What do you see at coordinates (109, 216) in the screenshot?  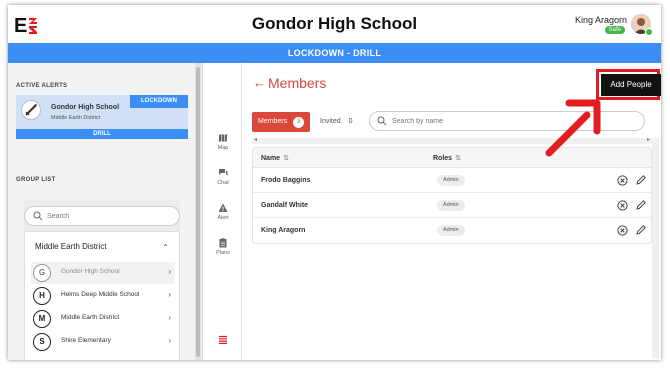 I see `group-search-input` at bounding box center [109, 216].